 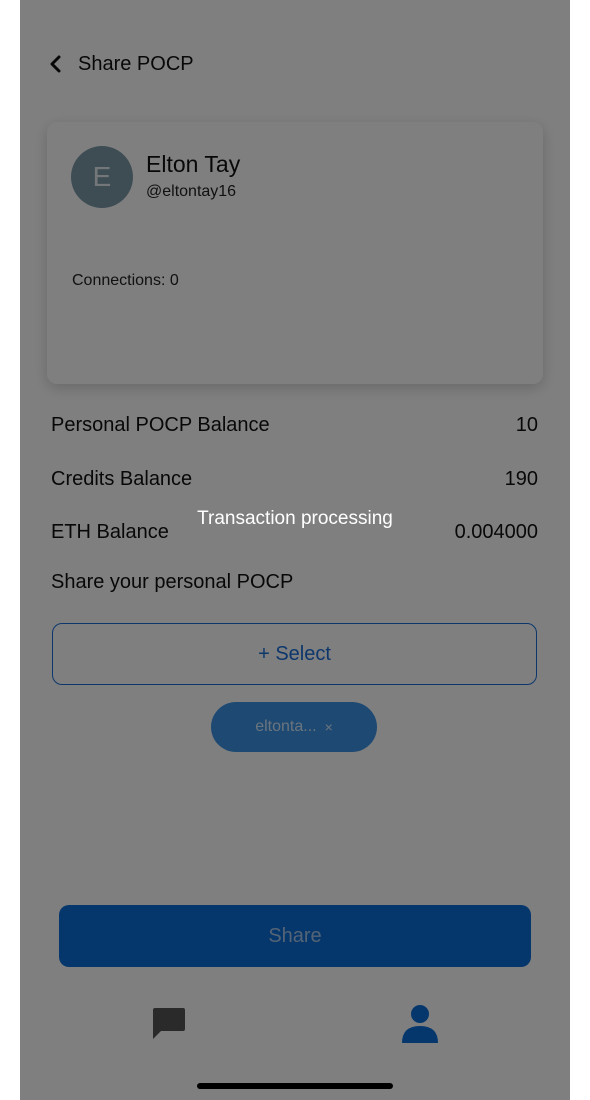 I want to click on right-margin, so click(x=580, y=550).